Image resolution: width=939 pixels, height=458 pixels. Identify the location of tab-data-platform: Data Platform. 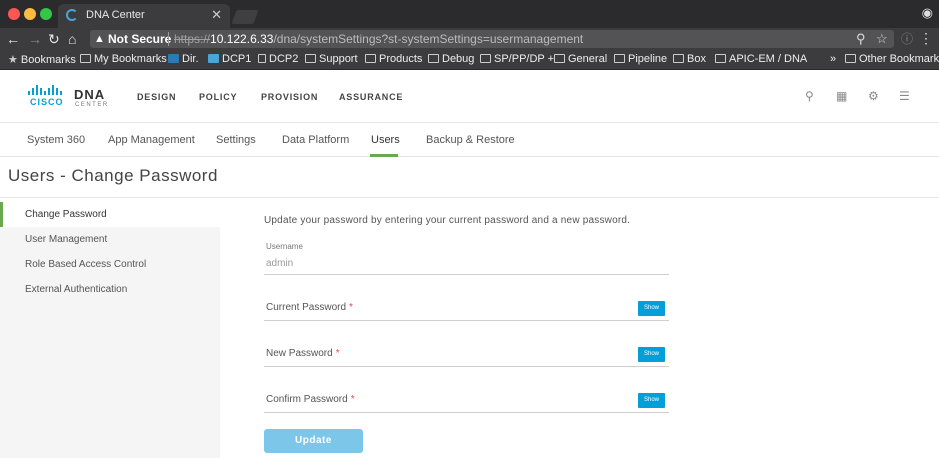
(315, 140).